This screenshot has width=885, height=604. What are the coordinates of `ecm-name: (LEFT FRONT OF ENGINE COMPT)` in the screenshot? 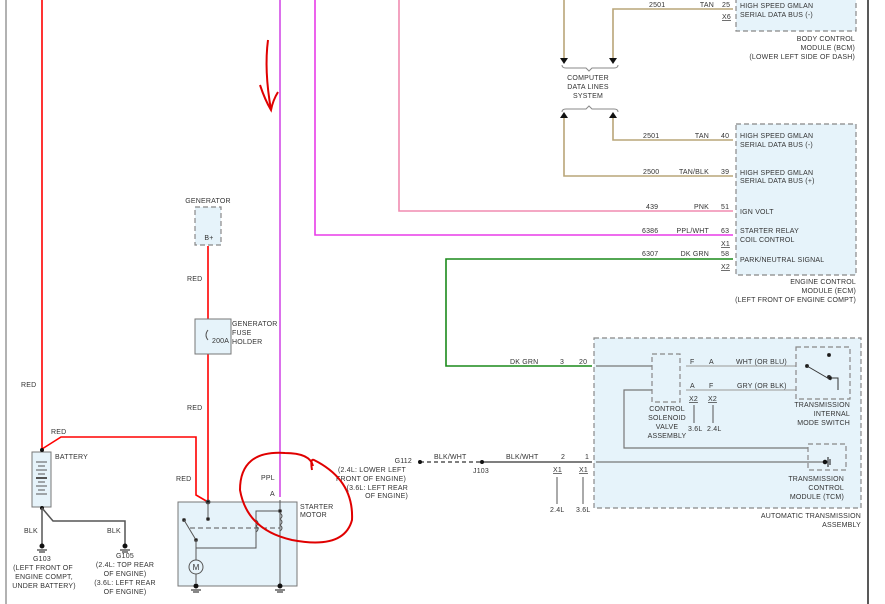 It's located at (795, 300).